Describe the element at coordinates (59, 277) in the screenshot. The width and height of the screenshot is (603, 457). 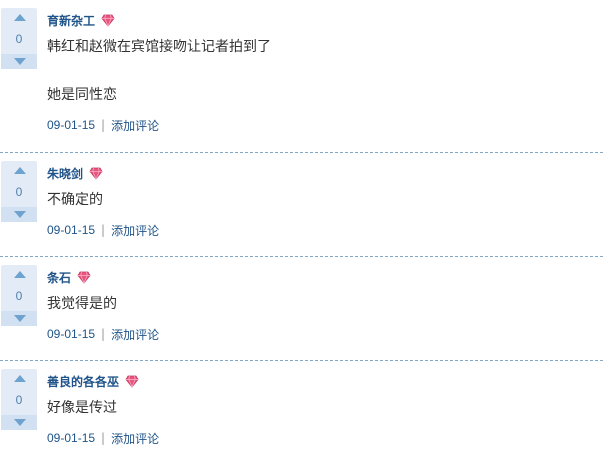
I see `username-link: 条石` at that location.